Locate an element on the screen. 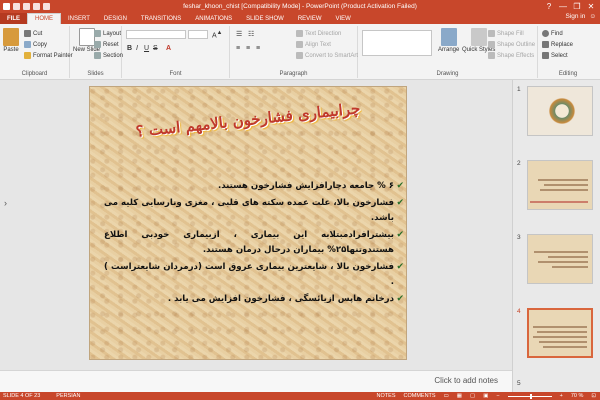 Image resolution: width=600 pixels, height=400 pixels. tab-design: DESIGN is located at coordinates (115, 18).